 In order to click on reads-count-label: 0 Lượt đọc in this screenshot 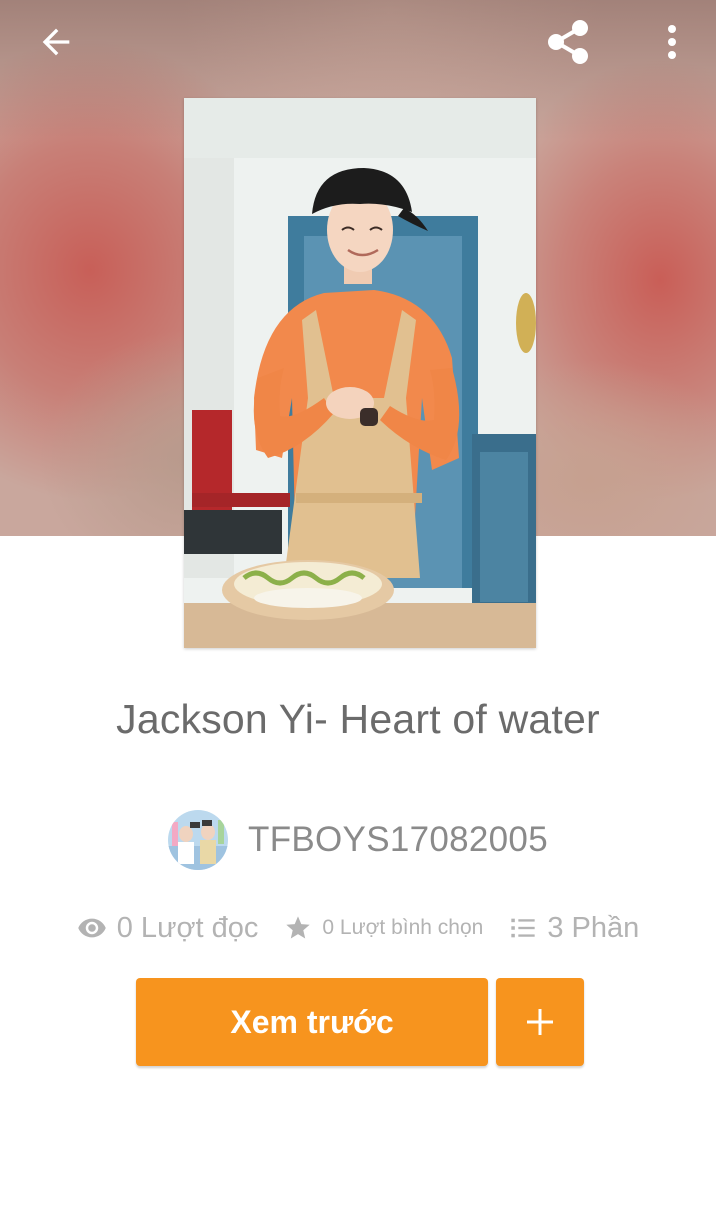, I will do `click(187, 927)`.